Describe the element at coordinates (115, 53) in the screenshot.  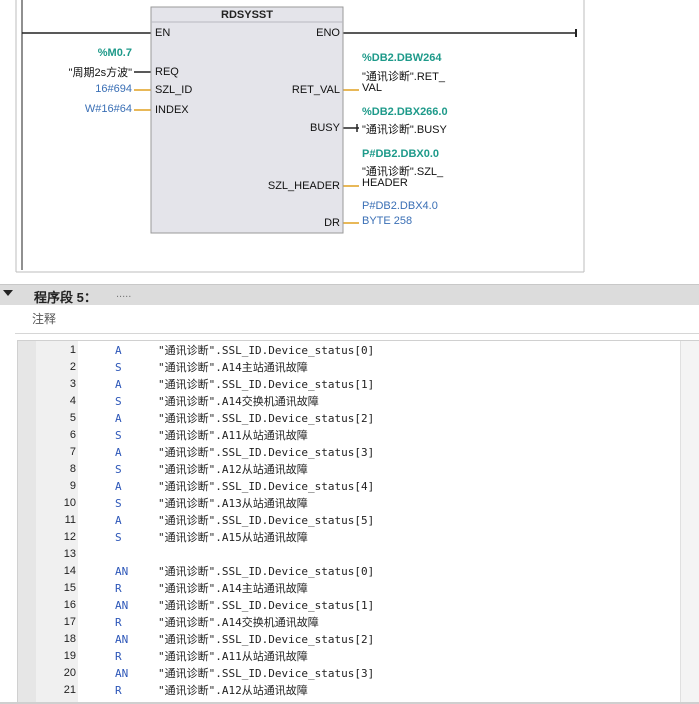
I see `req-operand-address: %M0.7` at that location.